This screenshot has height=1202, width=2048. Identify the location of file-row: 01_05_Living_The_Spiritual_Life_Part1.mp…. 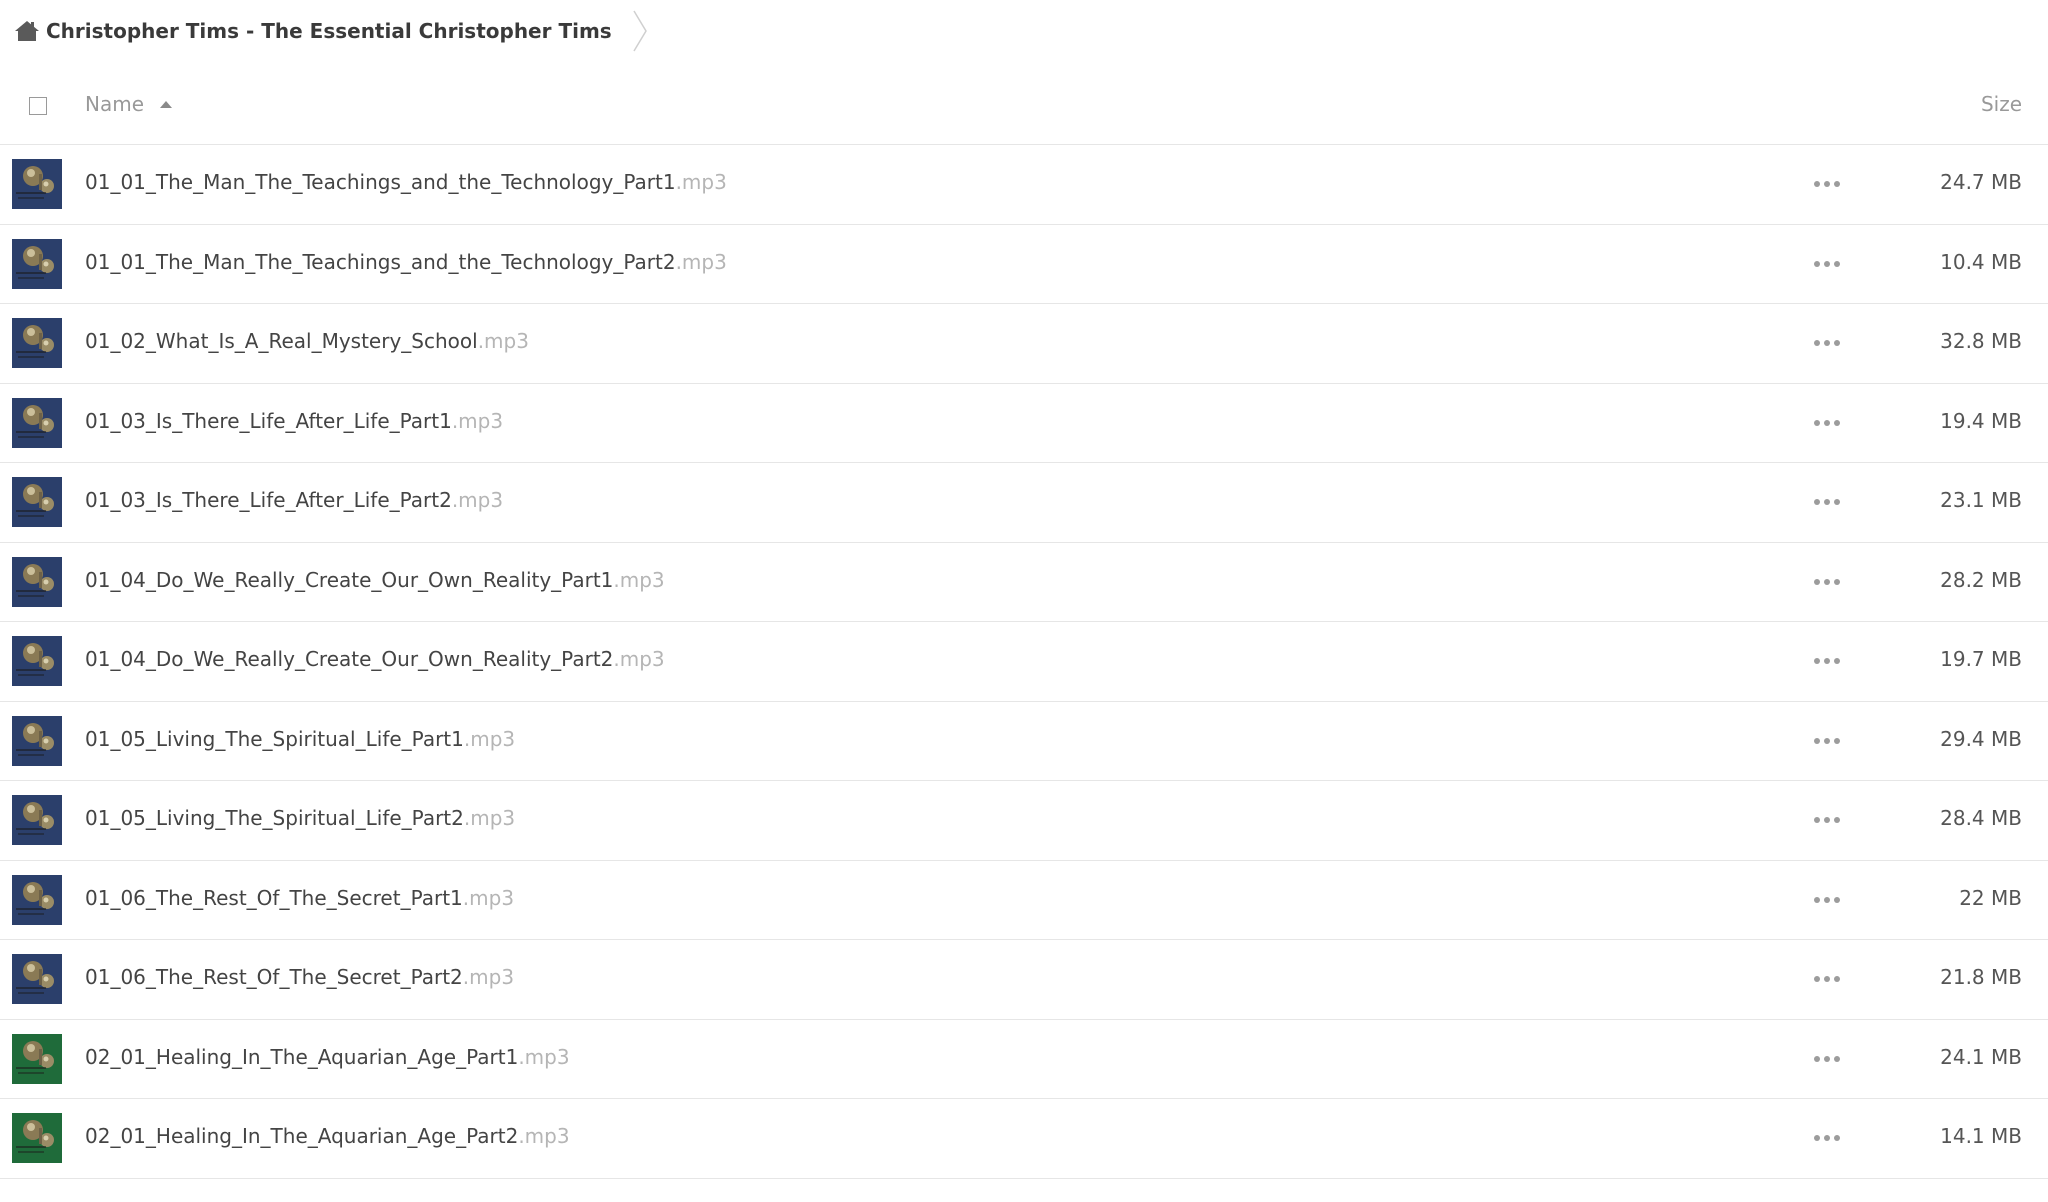
(1024, 741).